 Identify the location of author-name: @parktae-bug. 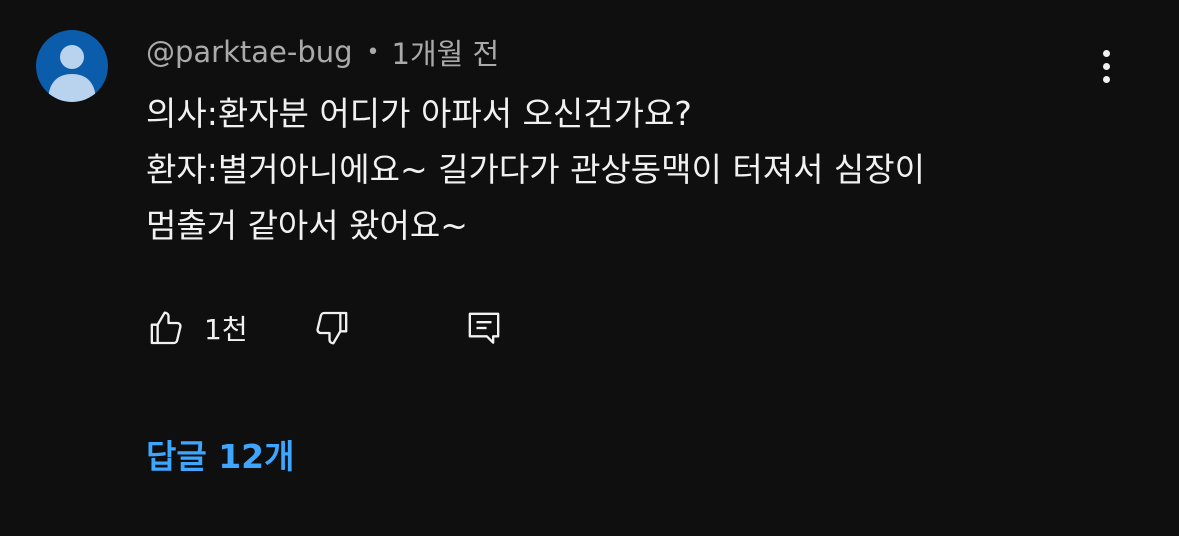
(249, 52).